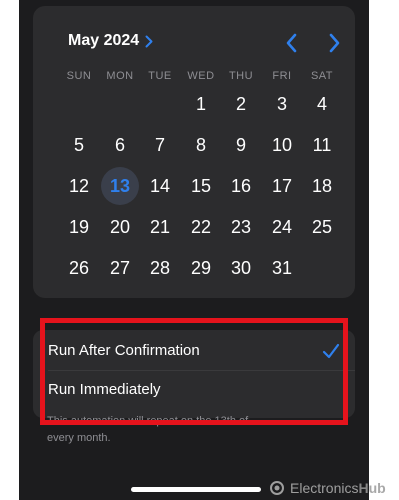  What do you see at coordinates (322, 227) in the screenshot?
I see `day-cell: 25` at bounding box center [322, 227].